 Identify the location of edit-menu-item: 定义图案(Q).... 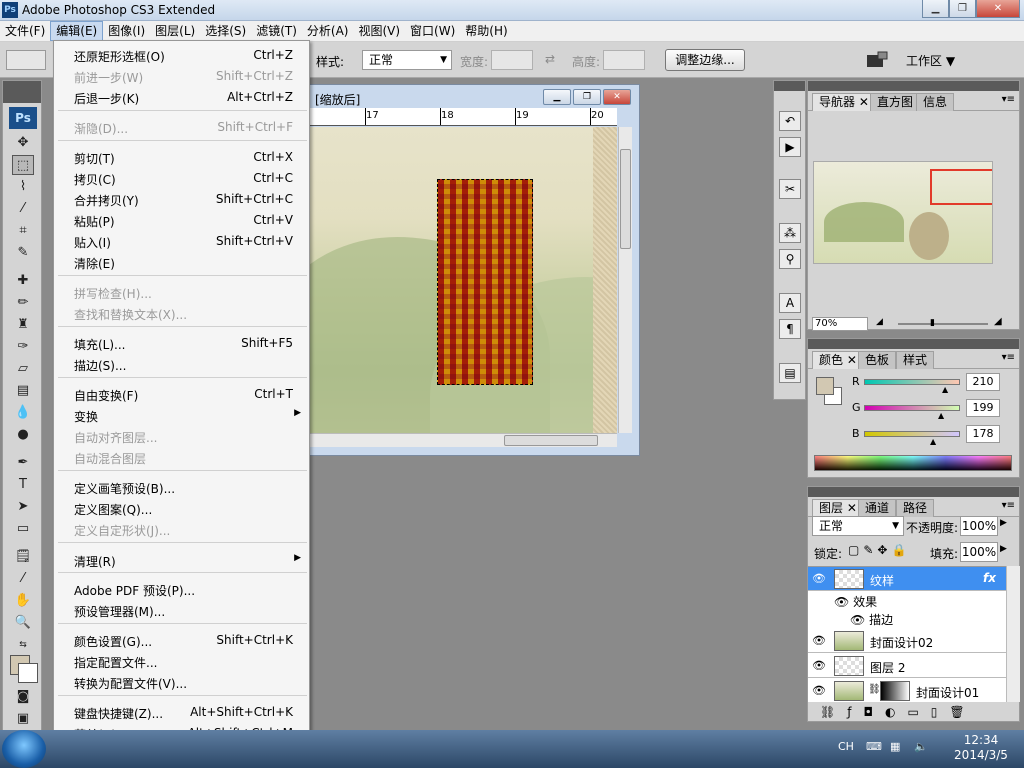
(181, 508).